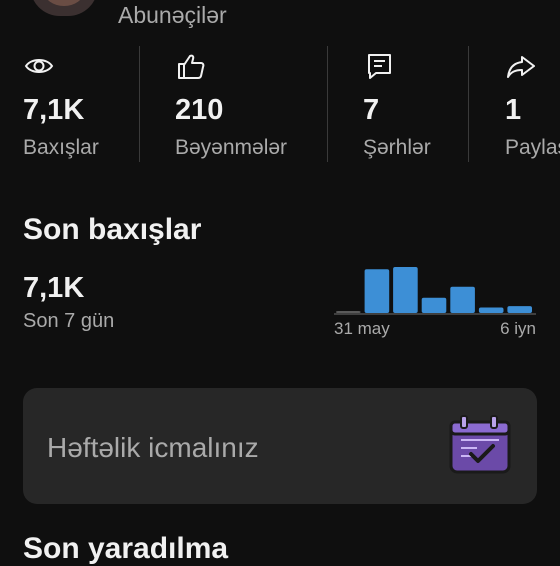 The height and width of the screenshot is (566, 560). What do you see at coordinates (434, 305) in the screenshot?
I see `chart-bar-3-iyn` at bounding box center [434, 305].